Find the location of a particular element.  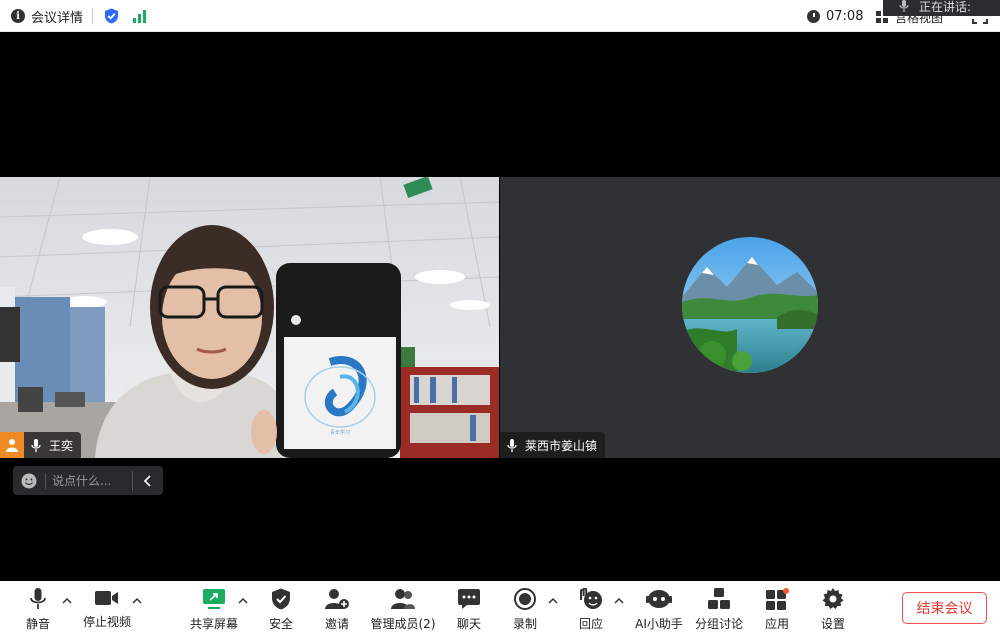

network-signal-icon is located at coordinates (140, 16).